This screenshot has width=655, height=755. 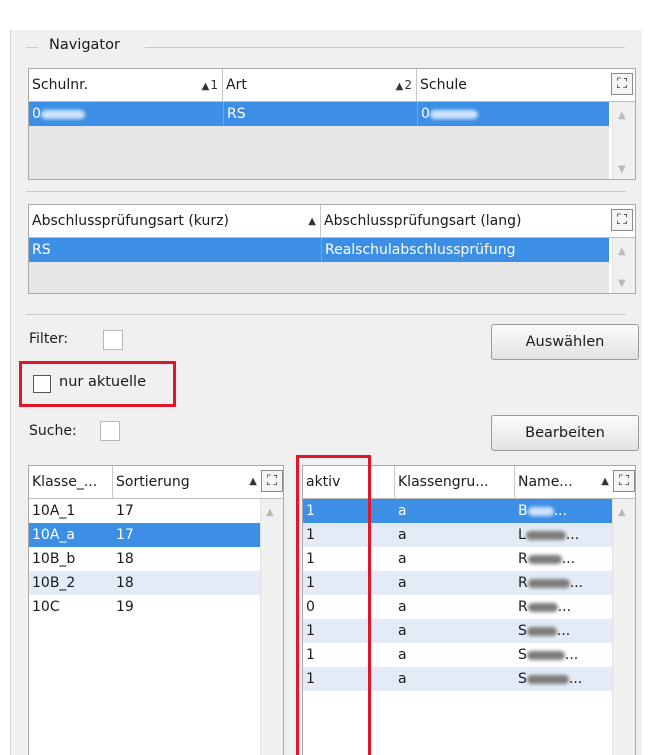 What do you see at coordinates (513, 114) in the screenshot?
I see `cell-schule: 0` at bounding box center [513, 114].